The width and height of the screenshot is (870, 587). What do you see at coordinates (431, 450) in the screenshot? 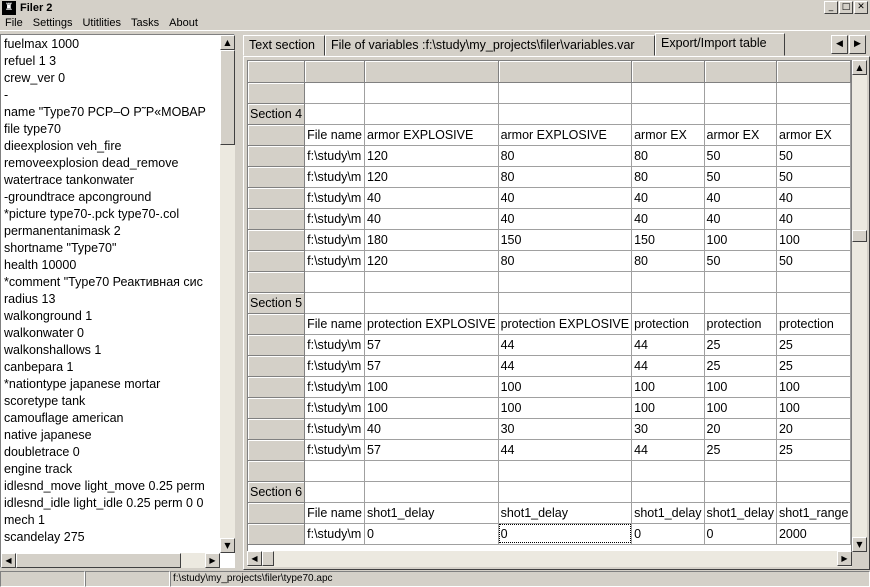
I see `grid-cell: 57` at bounding box center [431, 450].